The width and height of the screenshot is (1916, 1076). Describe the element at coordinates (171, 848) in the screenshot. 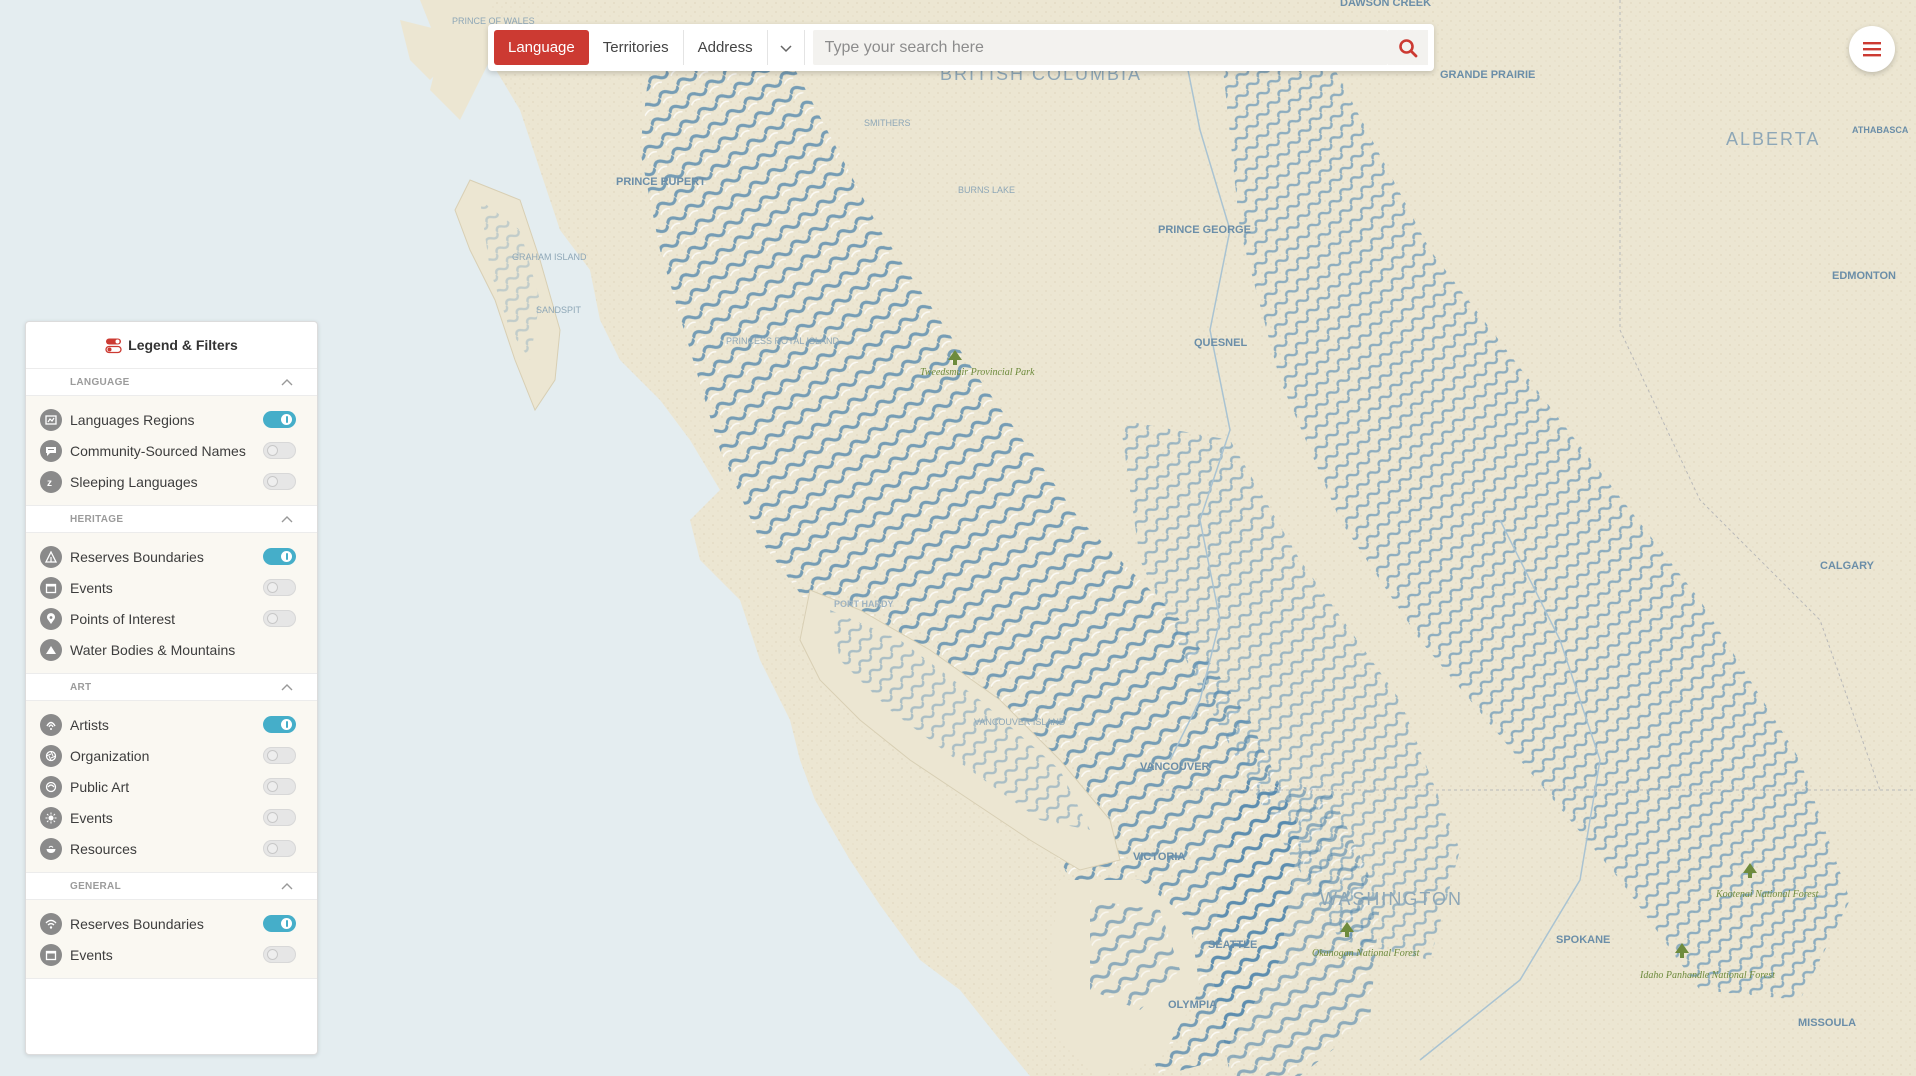

I see `legend-item: Resources` at that location.